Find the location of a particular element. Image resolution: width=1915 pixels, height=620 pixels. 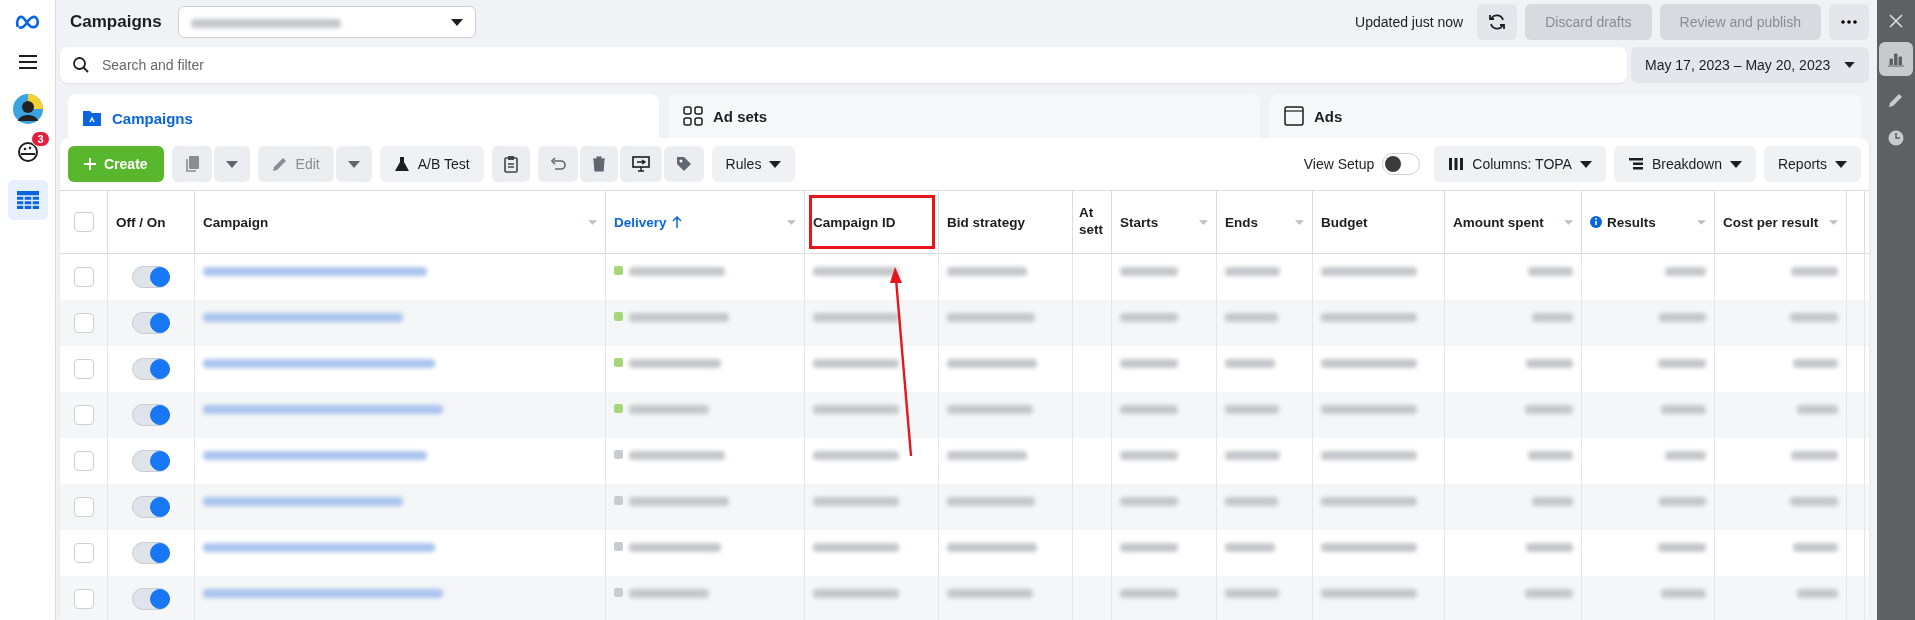

notification-badge: 3 is located at coordinates (40, 139).